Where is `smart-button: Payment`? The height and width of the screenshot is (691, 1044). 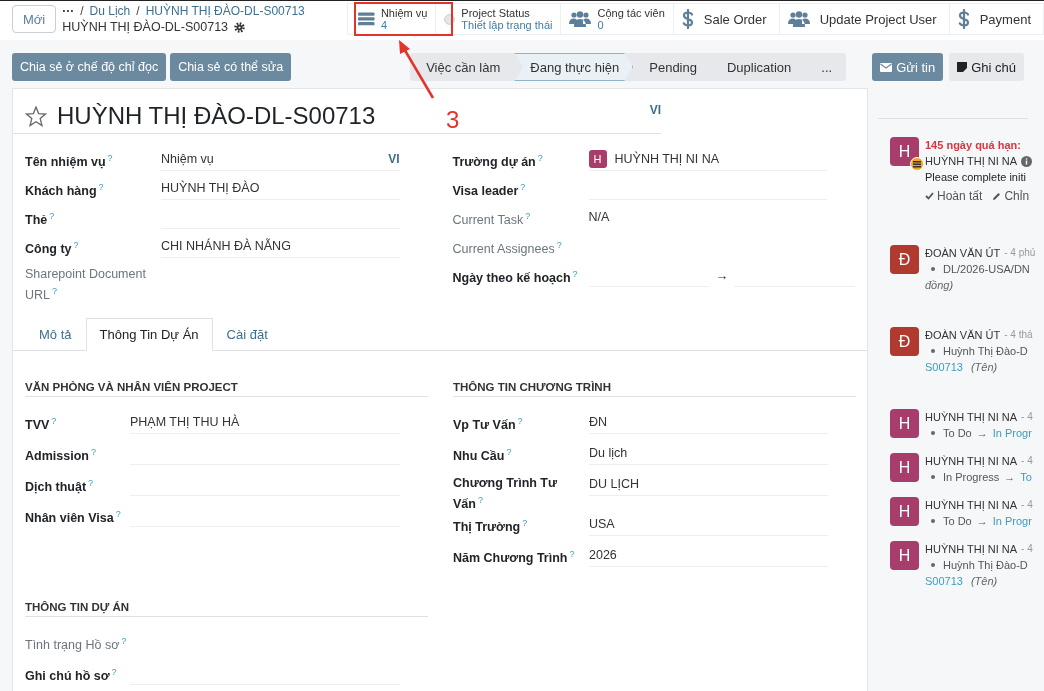 smart-button: Payment is located at coordinates (996, 19).